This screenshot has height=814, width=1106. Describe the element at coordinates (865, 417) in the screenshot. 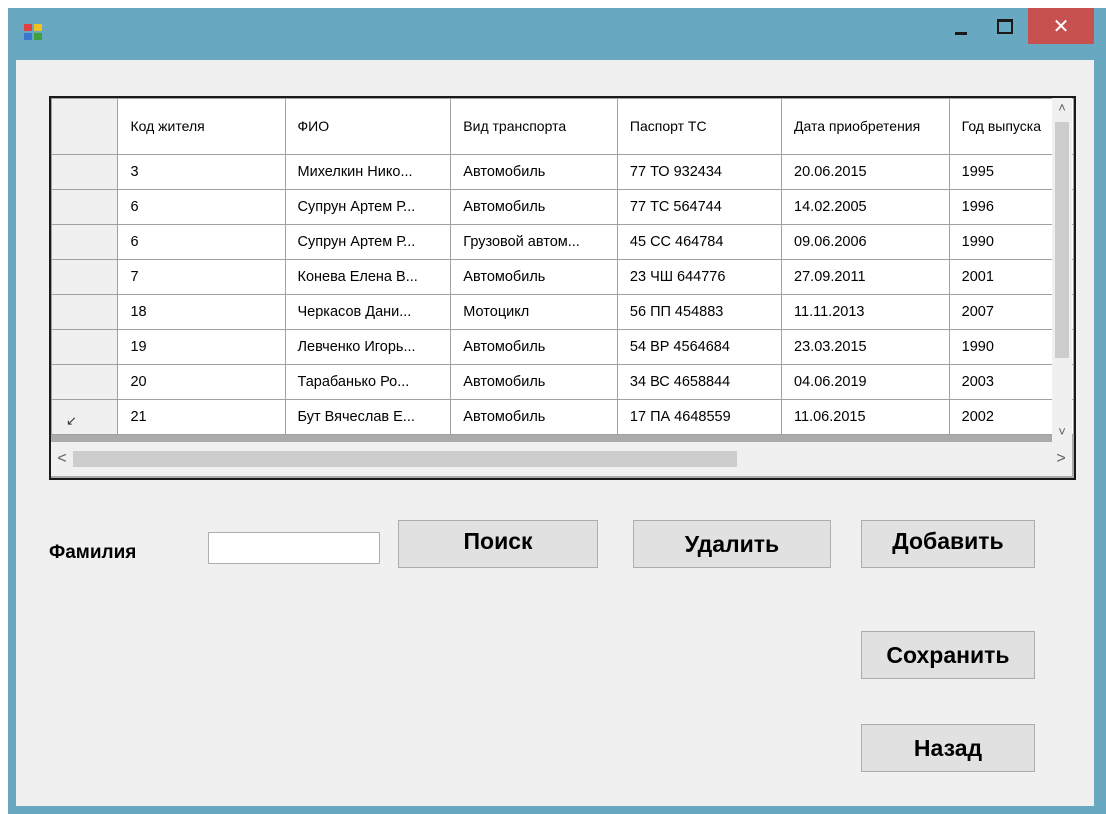

I see `cell-purchase-date: 11.06.2015` at that location.